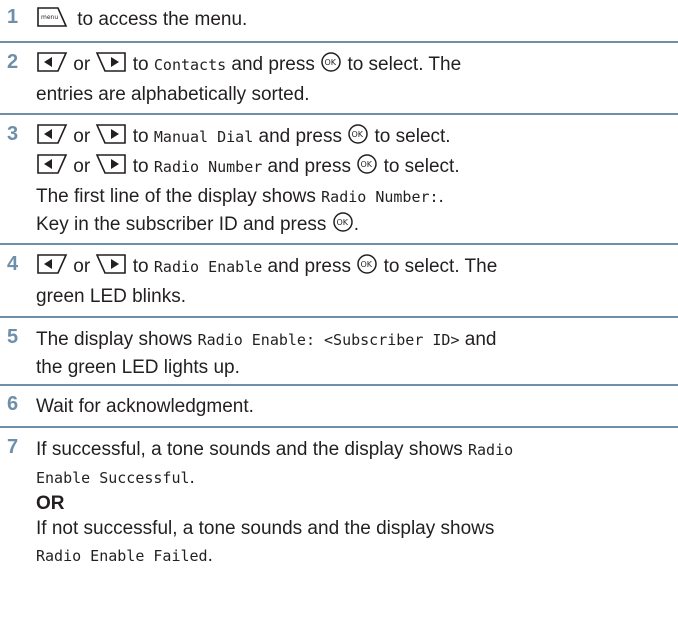  I want to click on step-number: 4, so click(13, 264).